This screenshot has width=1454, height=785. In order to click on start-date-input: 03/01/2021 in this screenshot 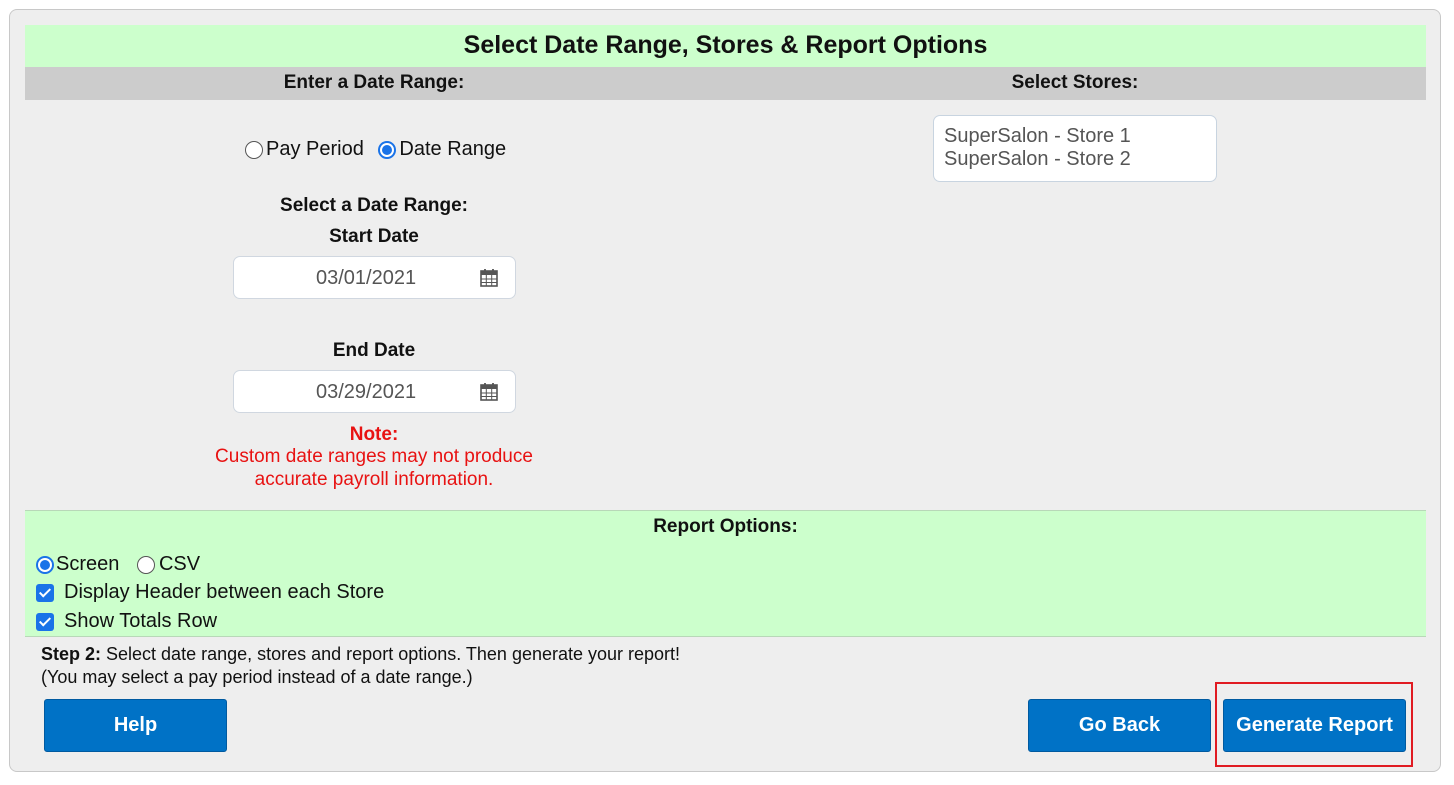, I will do `click(374, 277)`.